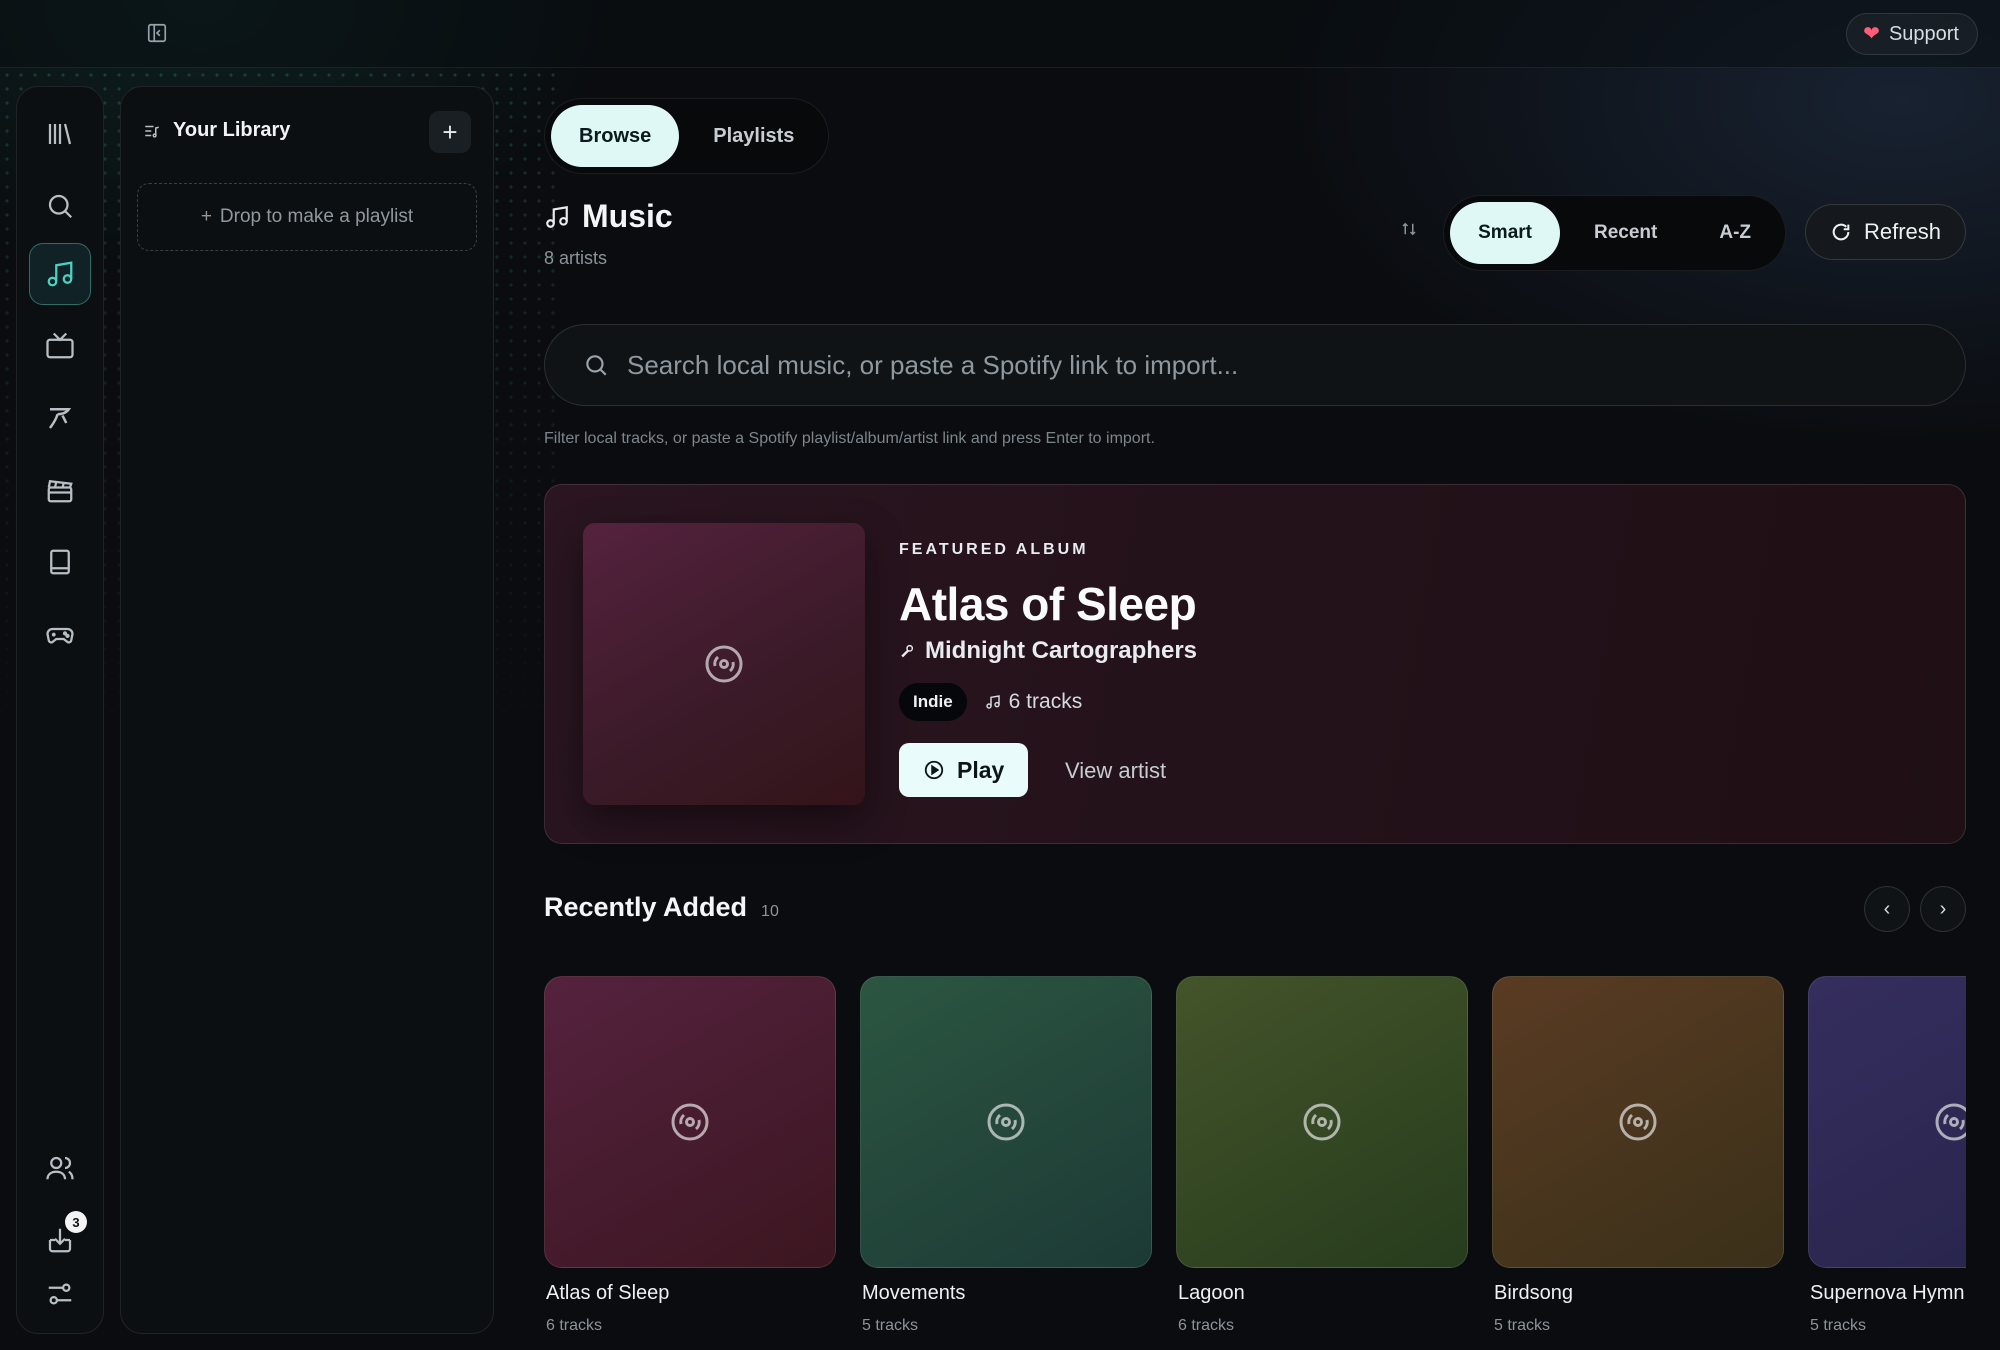 Image resolution: width=2000 pixels, height=1350 pixels. What do you see at coordinates (1505, 233) in the screenshot?
I see `sort-smart: Smart` at bounding box center [1505, 233].